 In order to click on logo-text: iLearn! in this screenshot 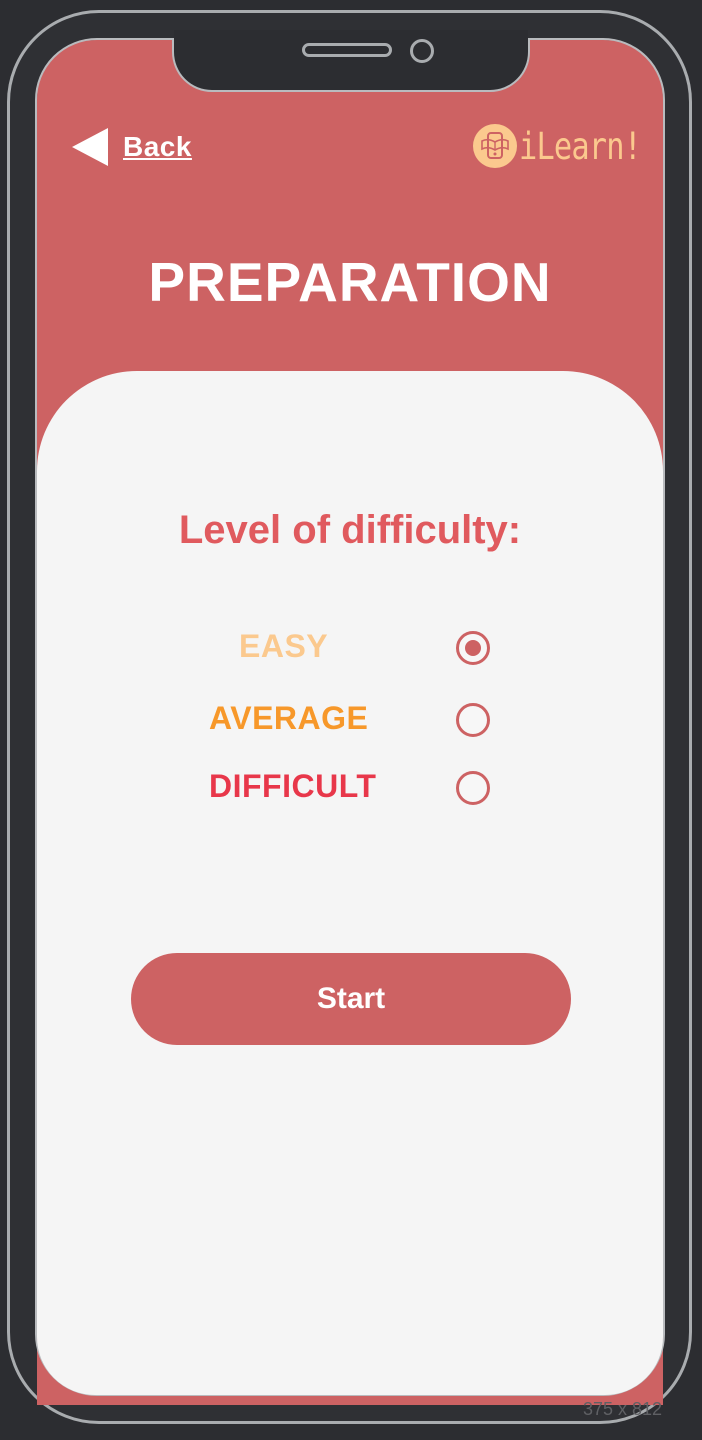, I will do `click(580, 146)`.